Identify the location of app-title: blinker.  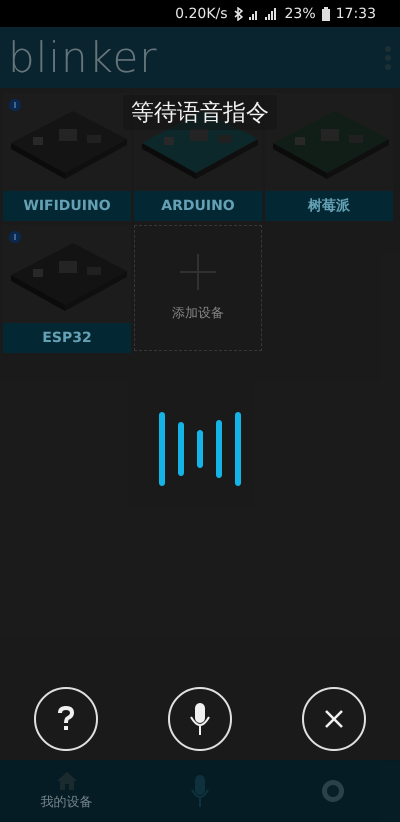
(83, 57).